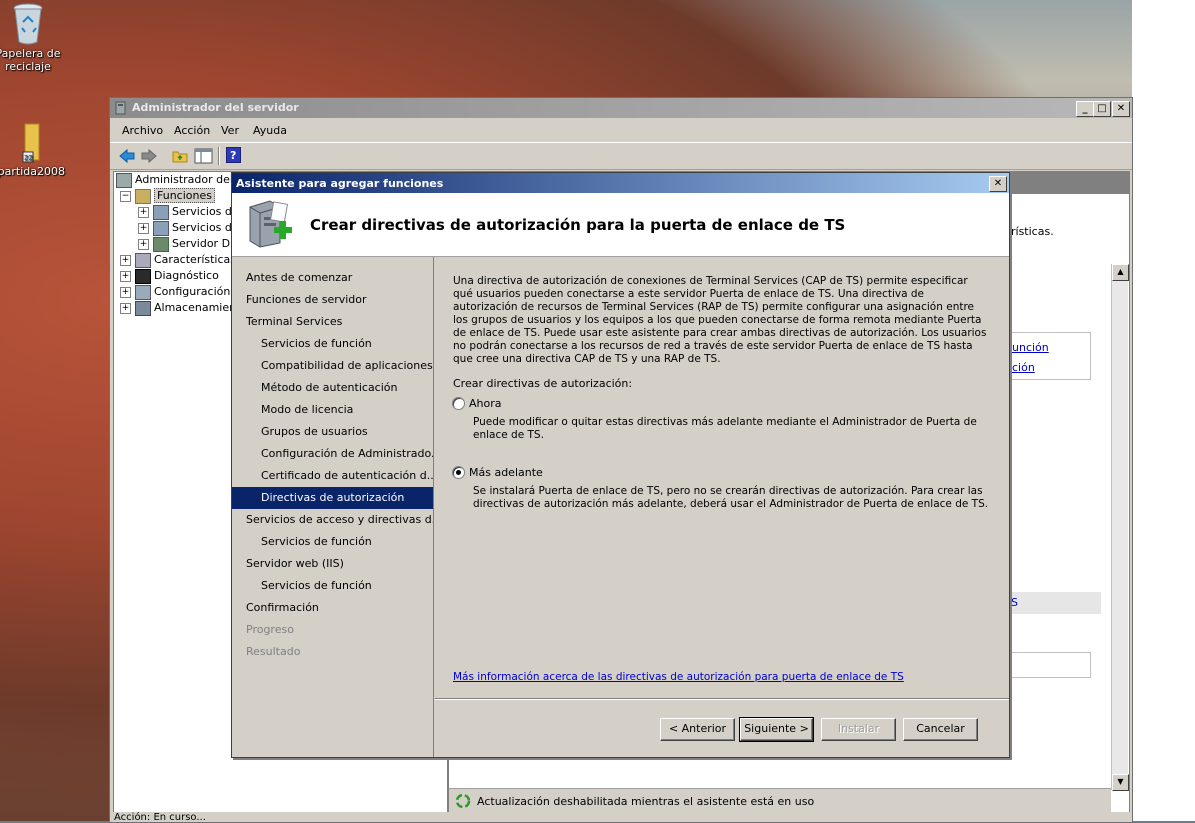 The image size is (1195, 823). Describe the element at coordinates (125, 196) in the screenshot. I see `collapse-icon: −` at that location.